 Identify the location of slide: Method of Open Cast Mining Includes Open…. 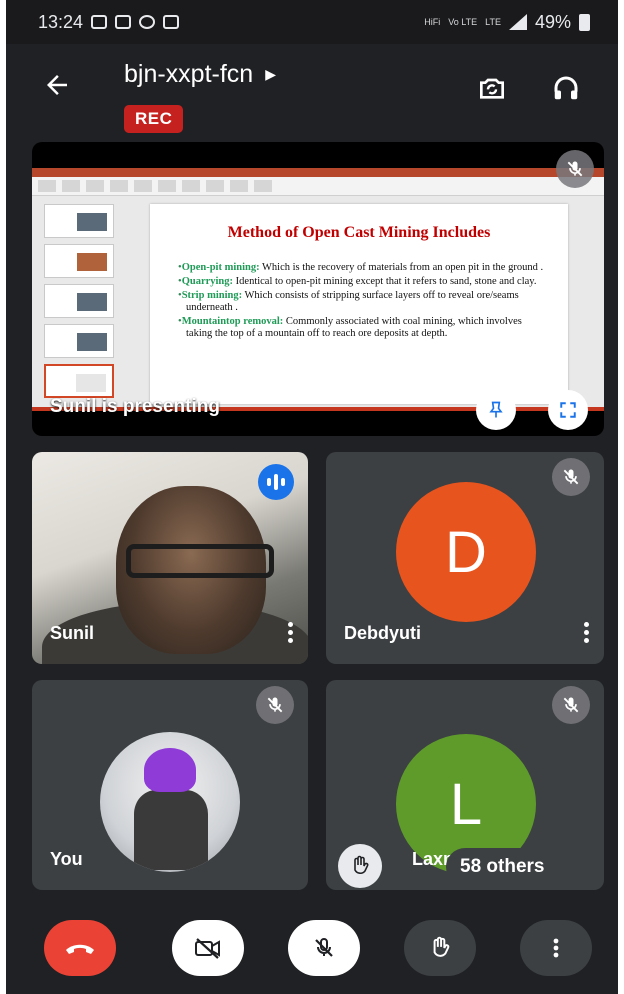
(359, 304).